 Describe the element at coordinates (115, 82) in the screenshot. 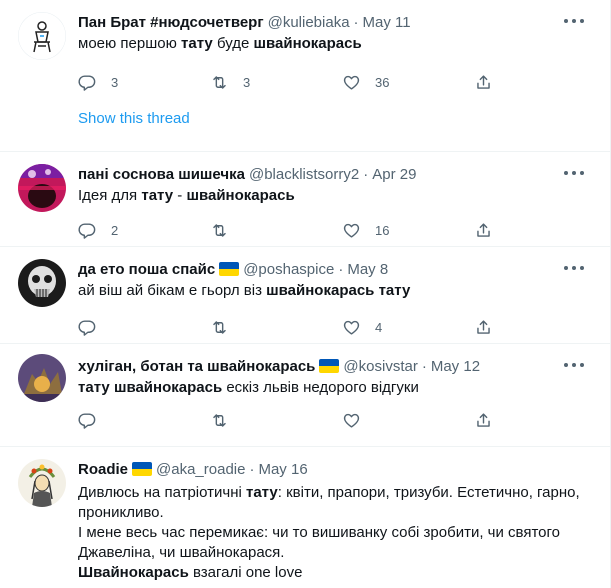

I see `reply-count: 3` at that location.